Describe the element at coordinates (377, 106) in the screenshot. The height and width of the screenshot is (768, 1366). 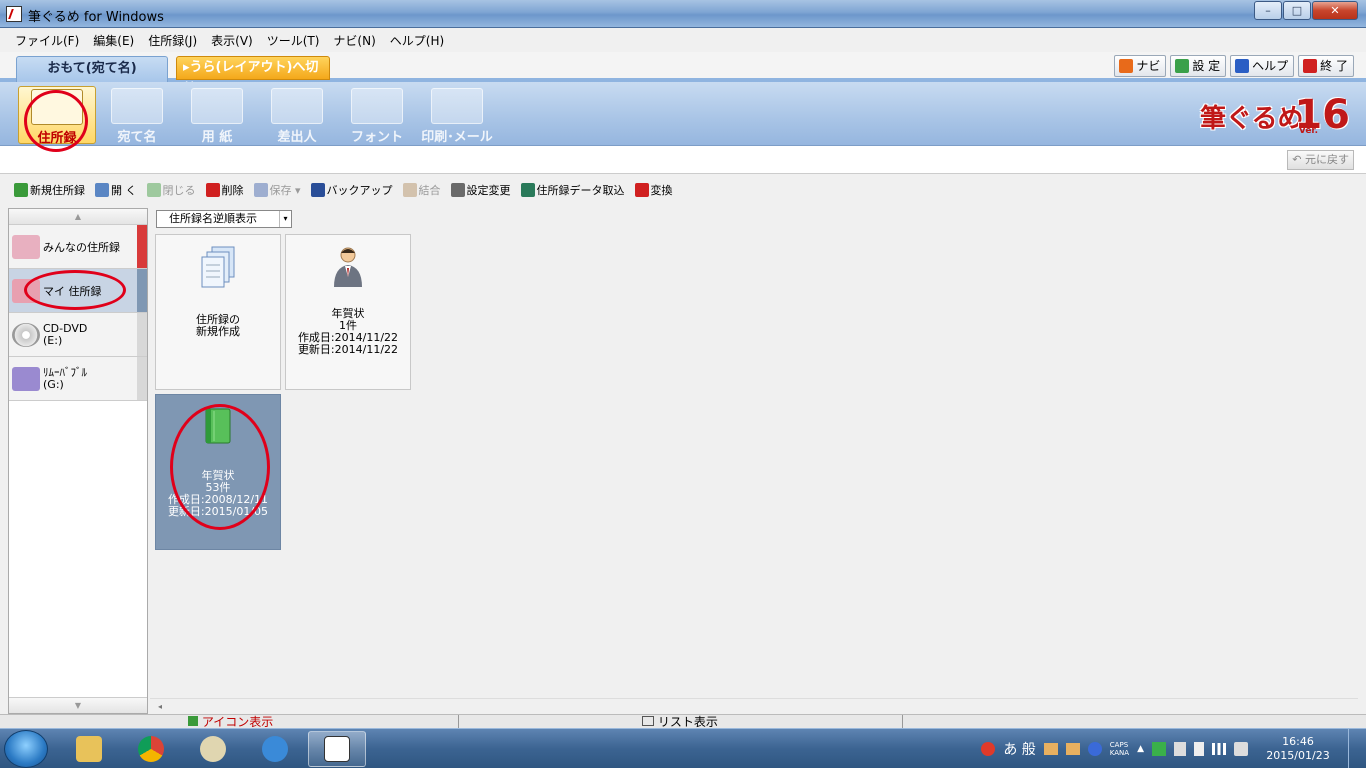
I see `font-icon` at that location.